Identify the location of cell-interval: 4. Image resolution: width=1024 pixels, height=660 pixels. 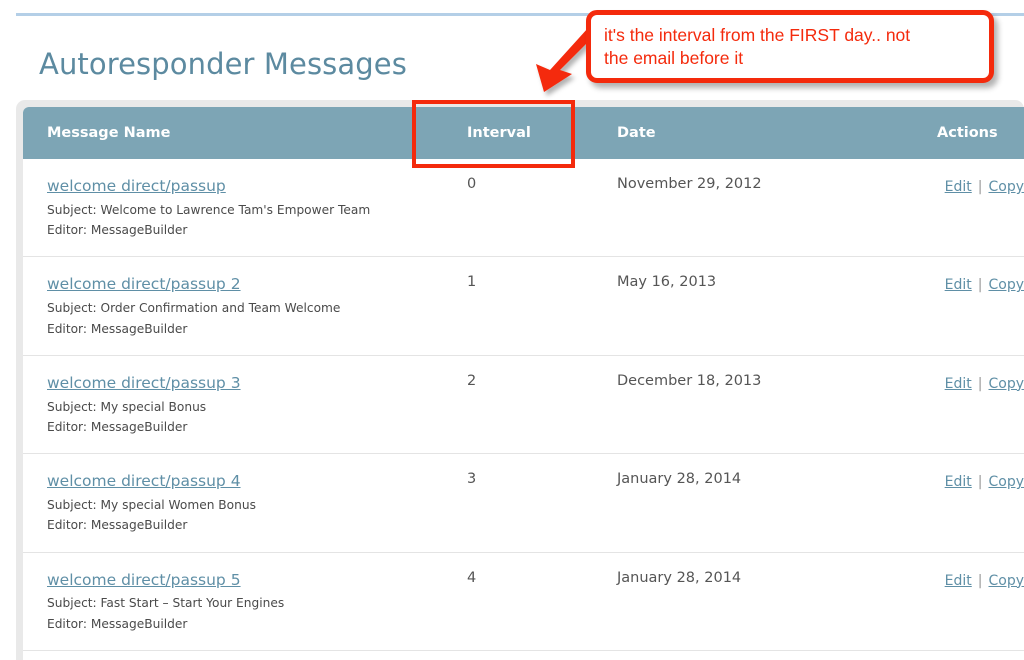
(518, 602).